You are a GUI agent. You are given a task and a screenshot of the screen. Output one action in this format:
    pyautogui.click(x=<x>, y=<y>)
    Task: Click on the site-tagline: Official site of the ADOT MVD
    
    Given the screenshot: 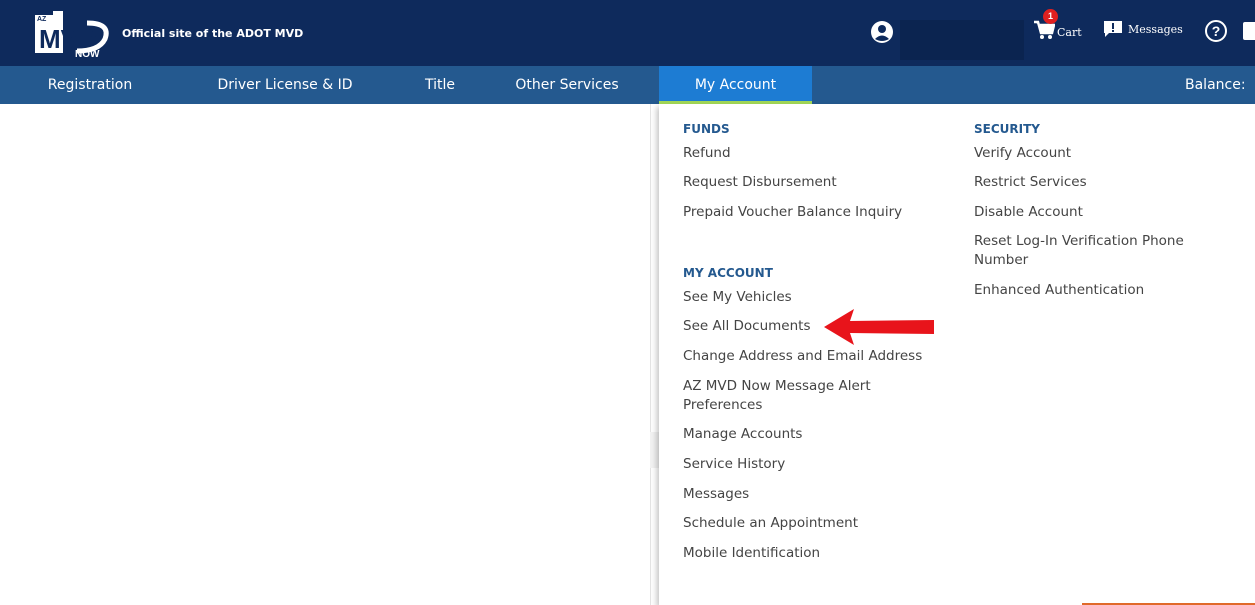 What is the action you would take?
    pyautogui.click(x=213, y=33)
    